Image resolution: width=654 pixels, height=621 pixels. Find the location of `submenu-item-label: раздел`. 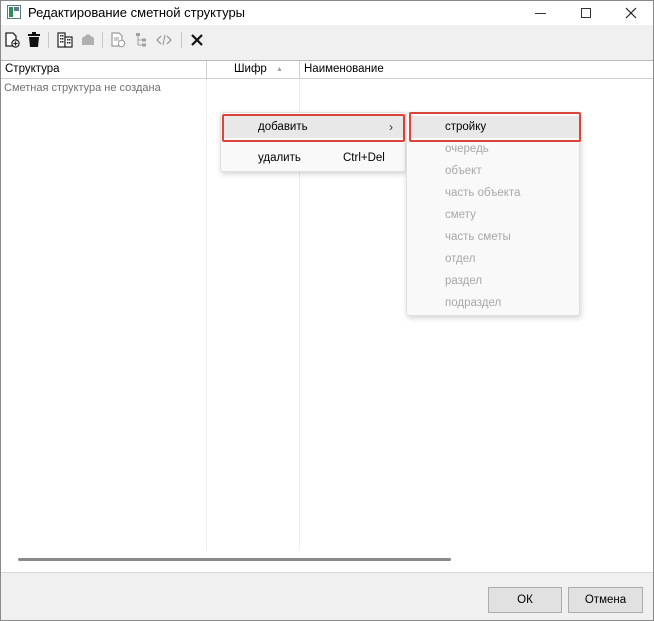

submenu-item-label: раздел is located at coordinates (464, 281).